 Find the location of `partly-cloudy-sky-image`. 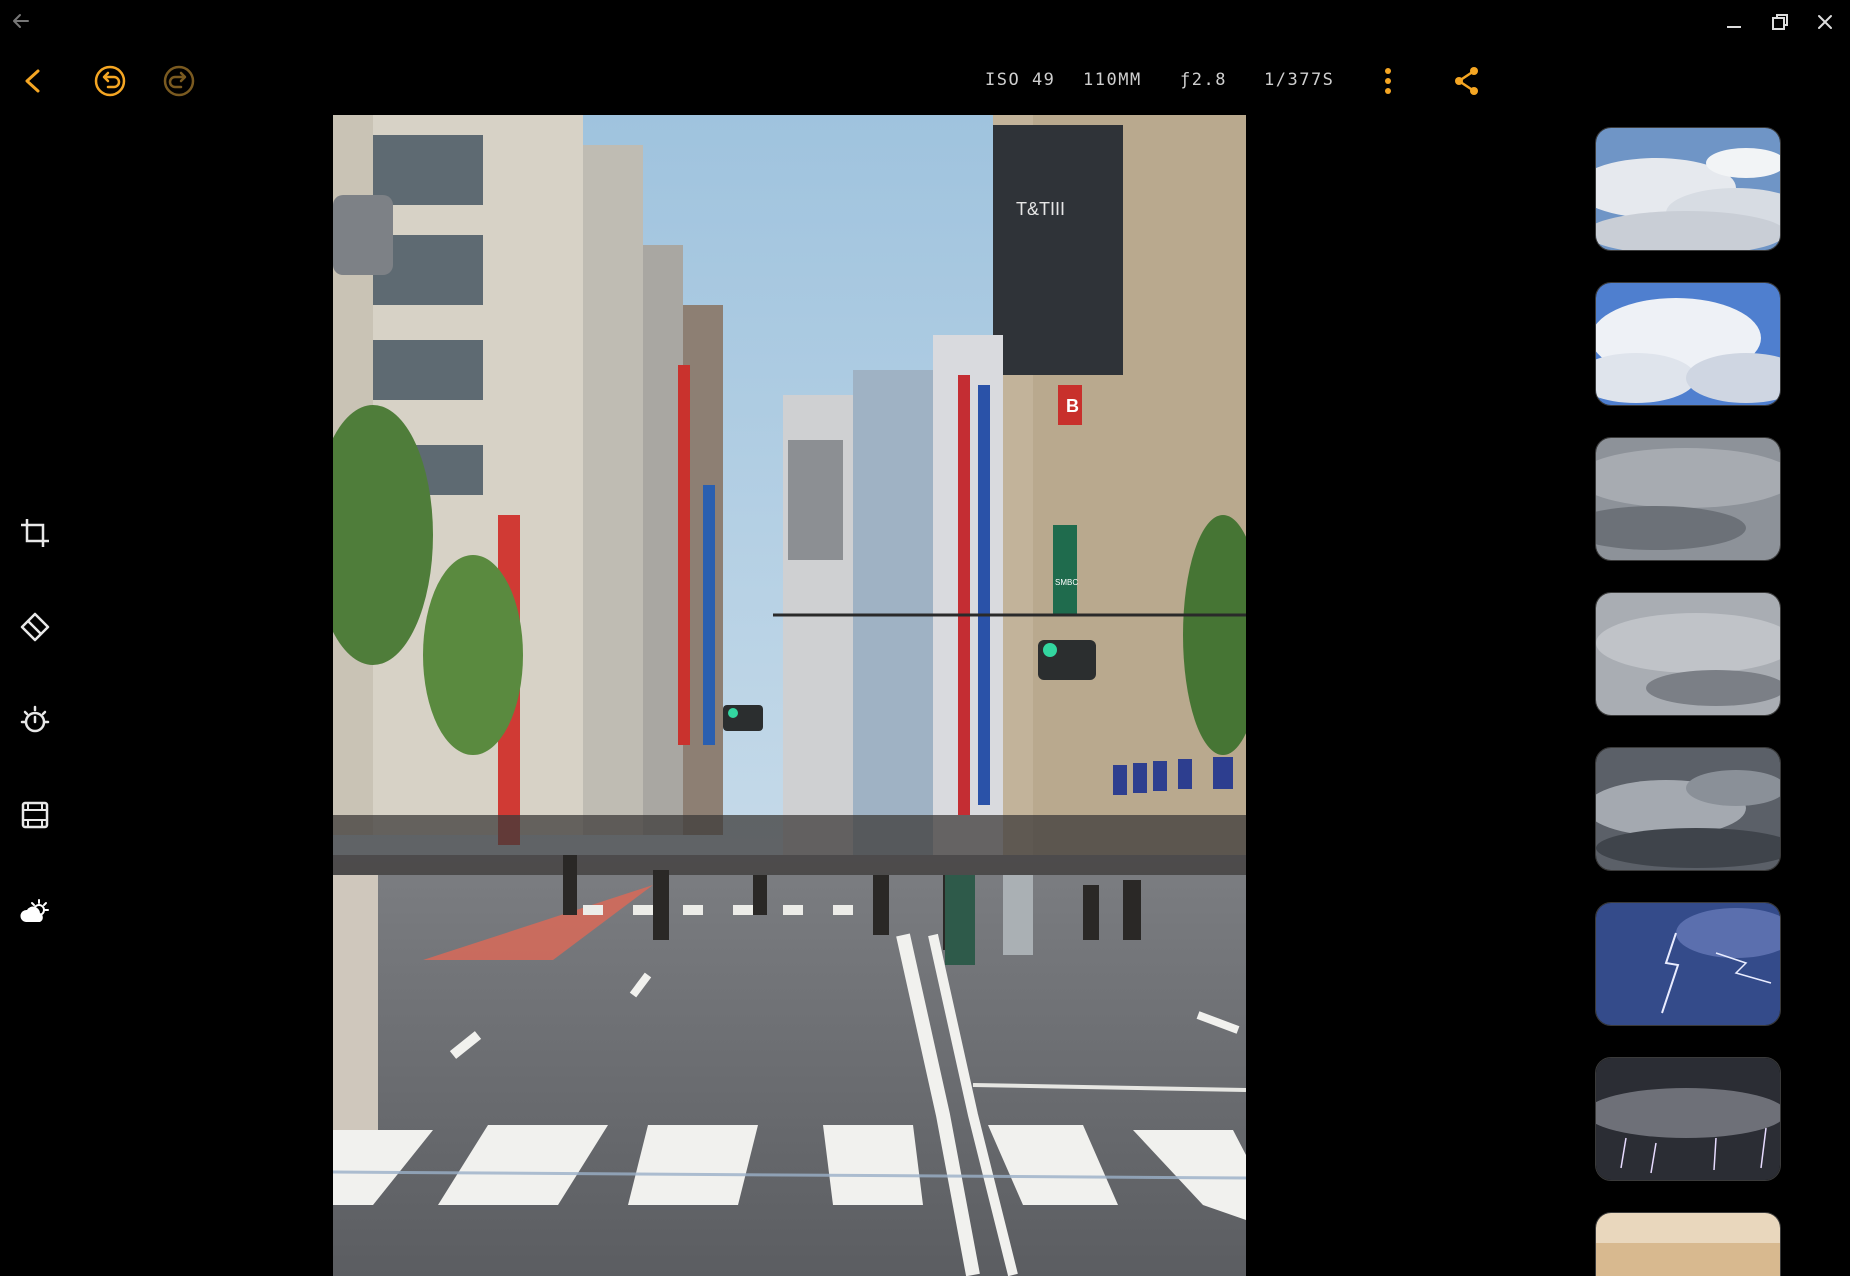

partly-cloudy-sky-image is located at coordinates (1688, 189).